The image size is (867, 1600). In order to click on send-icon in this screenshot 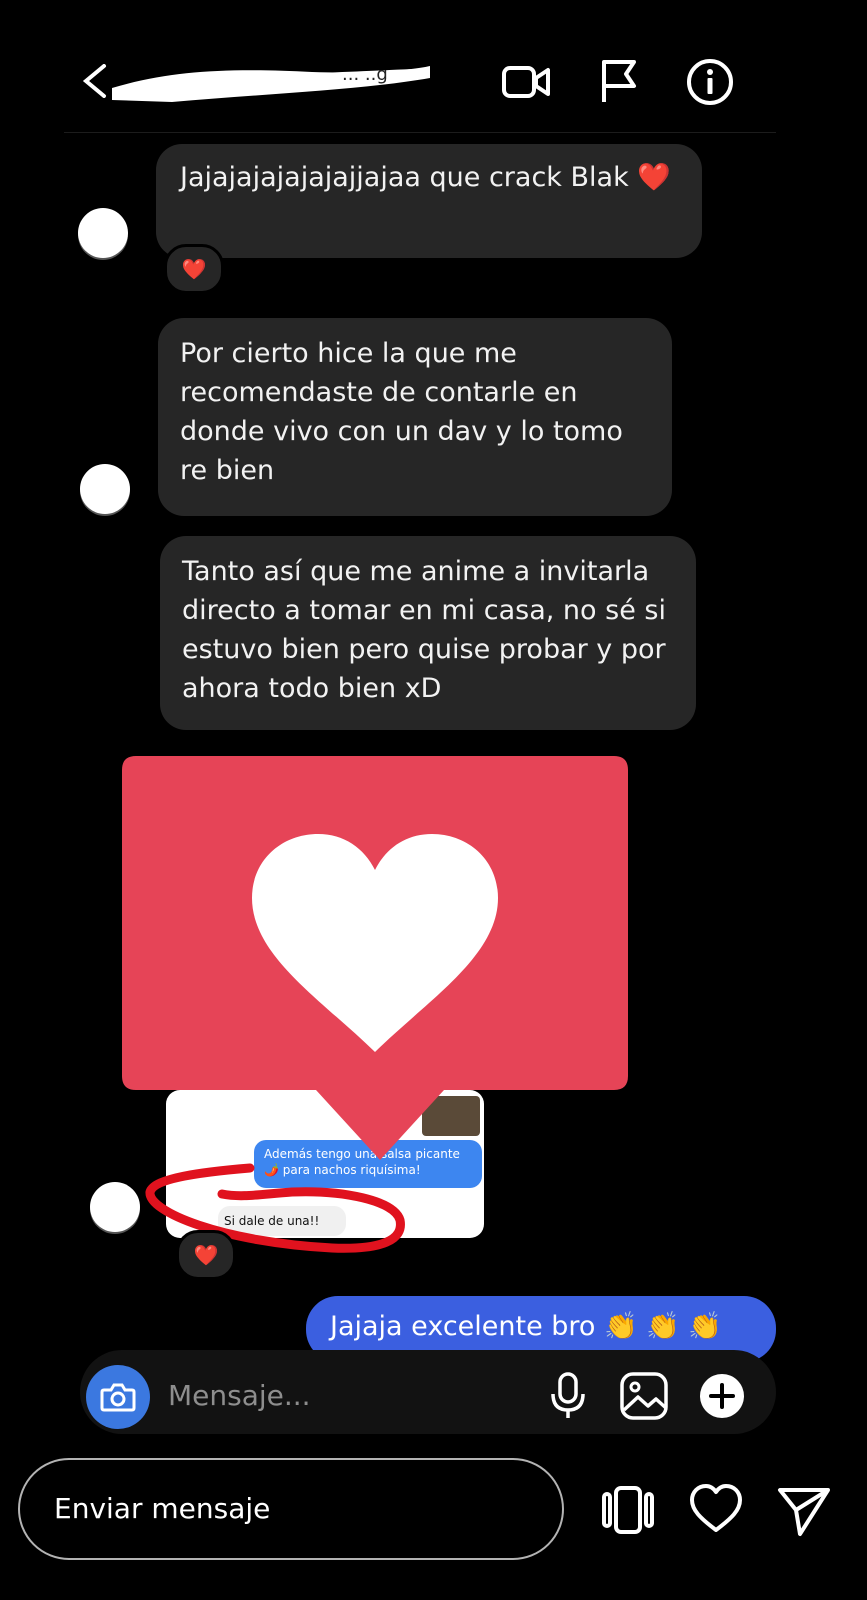, I will do `click(804, 1510)`.